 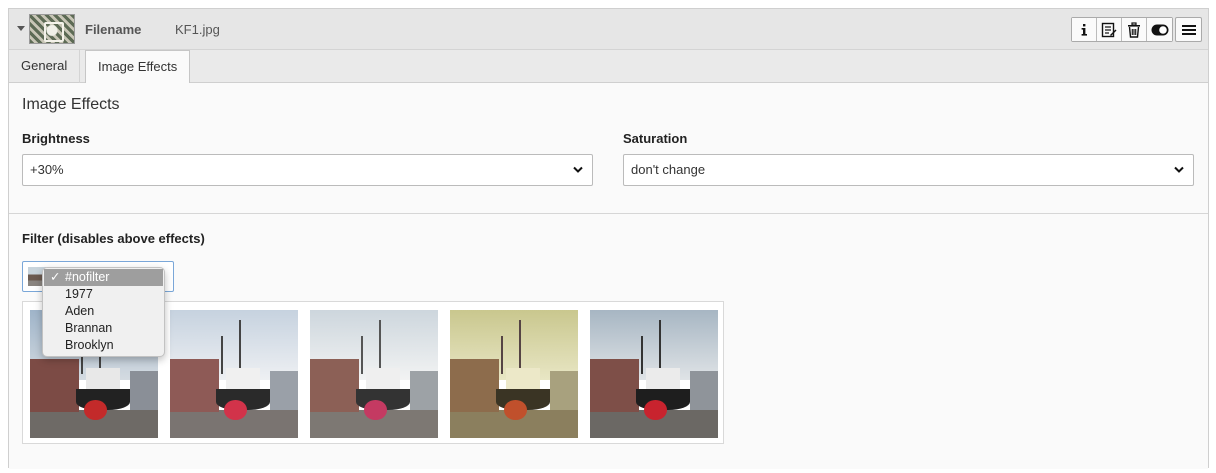 What do you see at coordinates (608, 29) in the screenshot?
I see `panel-header: Filename KF1.jpg` at bounding box center [608, 29].